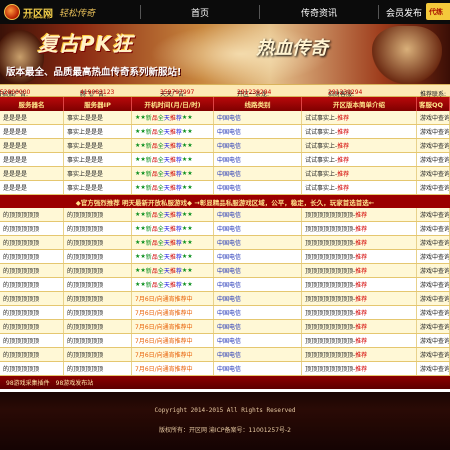 This screenshot has width=450, height=450. I want to click on time-text: 7月6日/向通宵推荐中, so click(164, 341).